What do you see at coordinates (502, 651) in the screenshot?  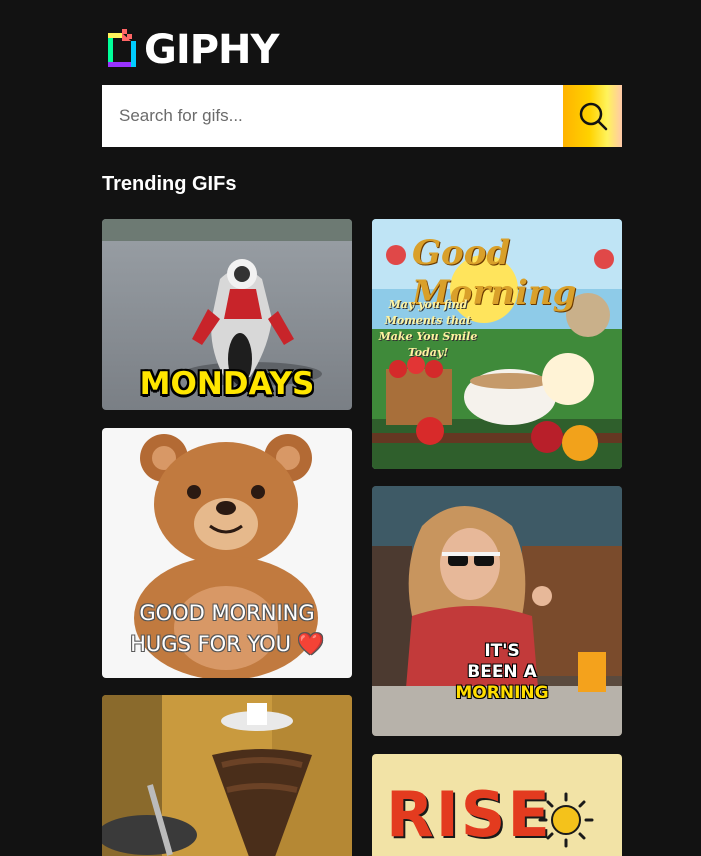 I see `gif-caption-line: IT'S` at bounding box center [502, 651].